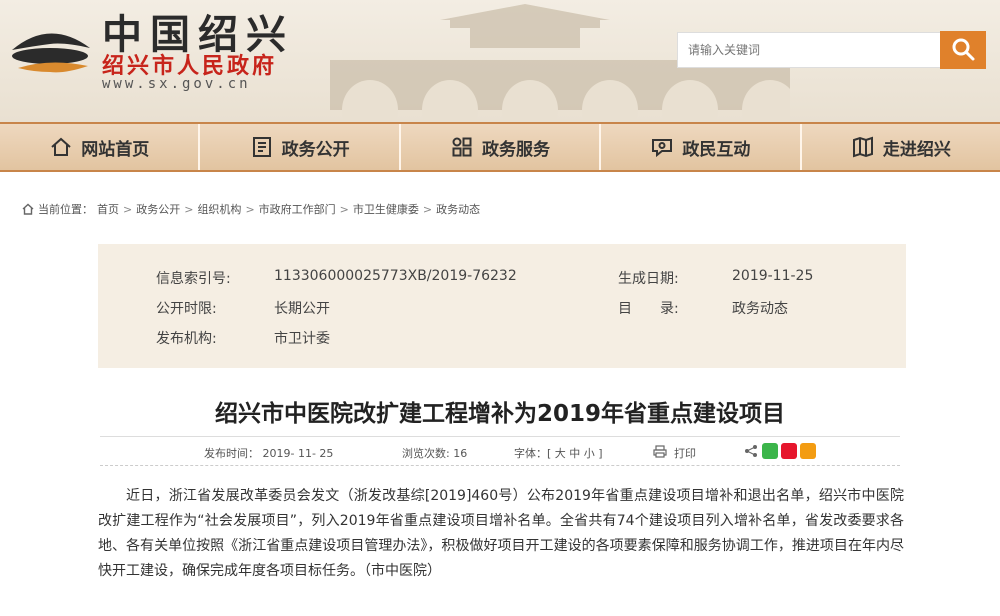  Describe the element at coordinates (660, 451) in the screenshot. I see `print-icon` at that location.